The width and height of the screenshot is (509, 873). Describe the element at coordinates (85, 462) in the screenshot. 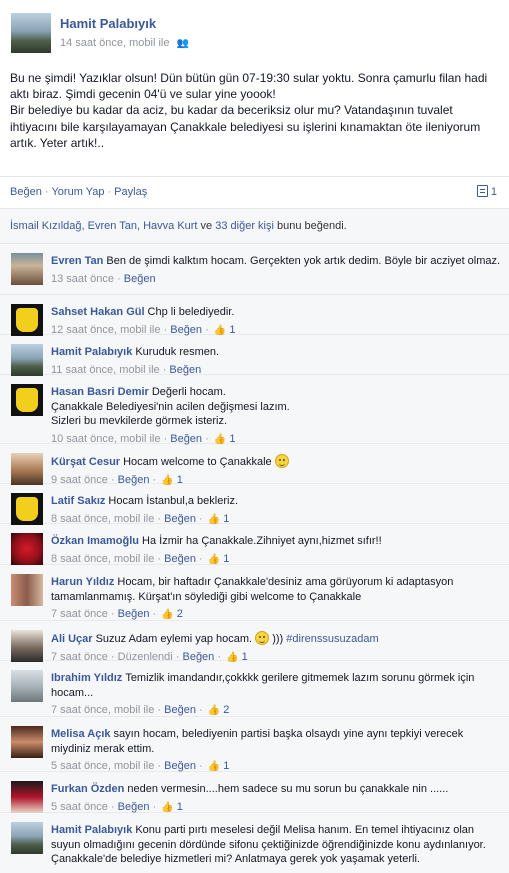

I see `commenter-name: Kürşat Cesur` at that location.